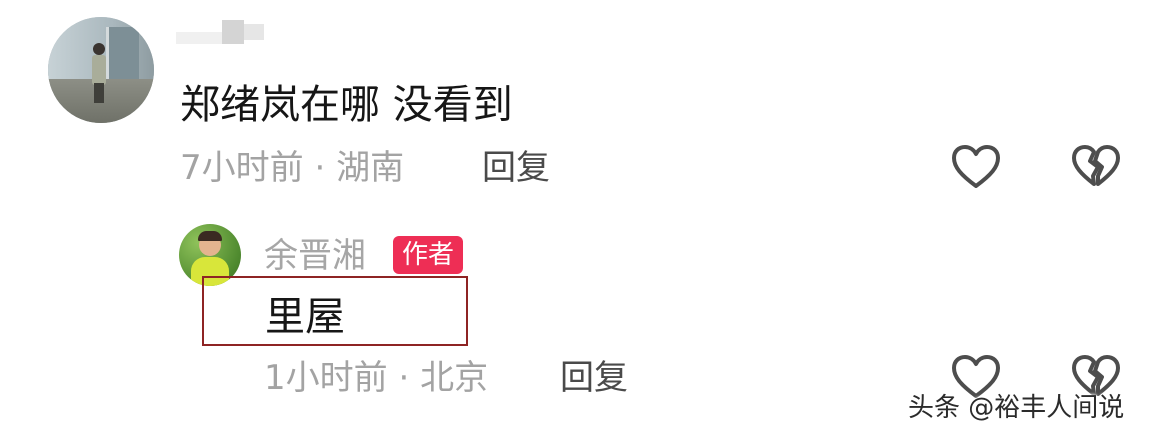 This screenshot has height=437, width=1170. Describe the element at coordinates (516, 168) in the screenshot. I see `comment-reply-button: 回复` at that location.